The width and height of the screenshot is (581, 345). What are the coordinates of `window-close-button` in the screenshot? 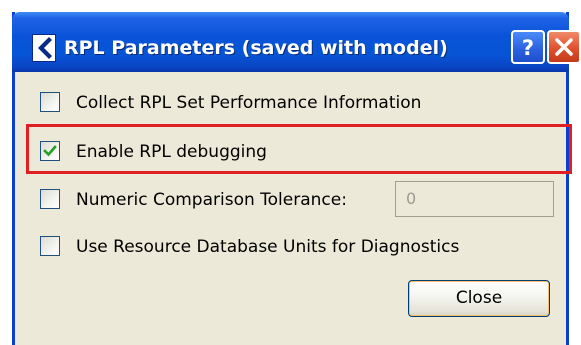 It's located at (564, 47).